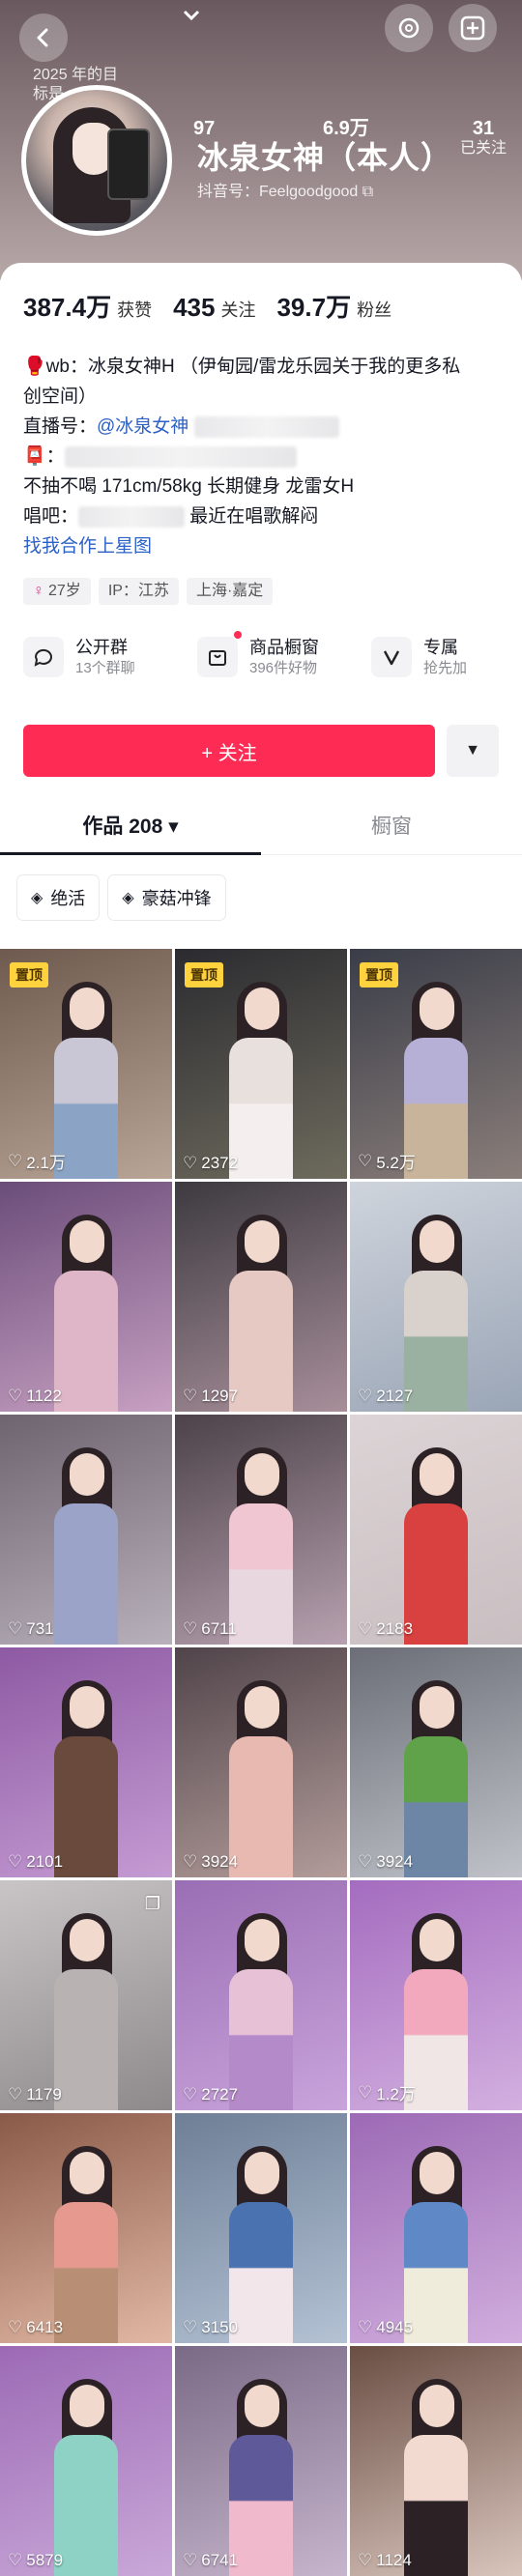 This screenshot has width=522, height=2576. What do you see at coordinates (45, 1862) in the screenshot?
I see `like-count: 2101` at bounding box center [45, 1862].